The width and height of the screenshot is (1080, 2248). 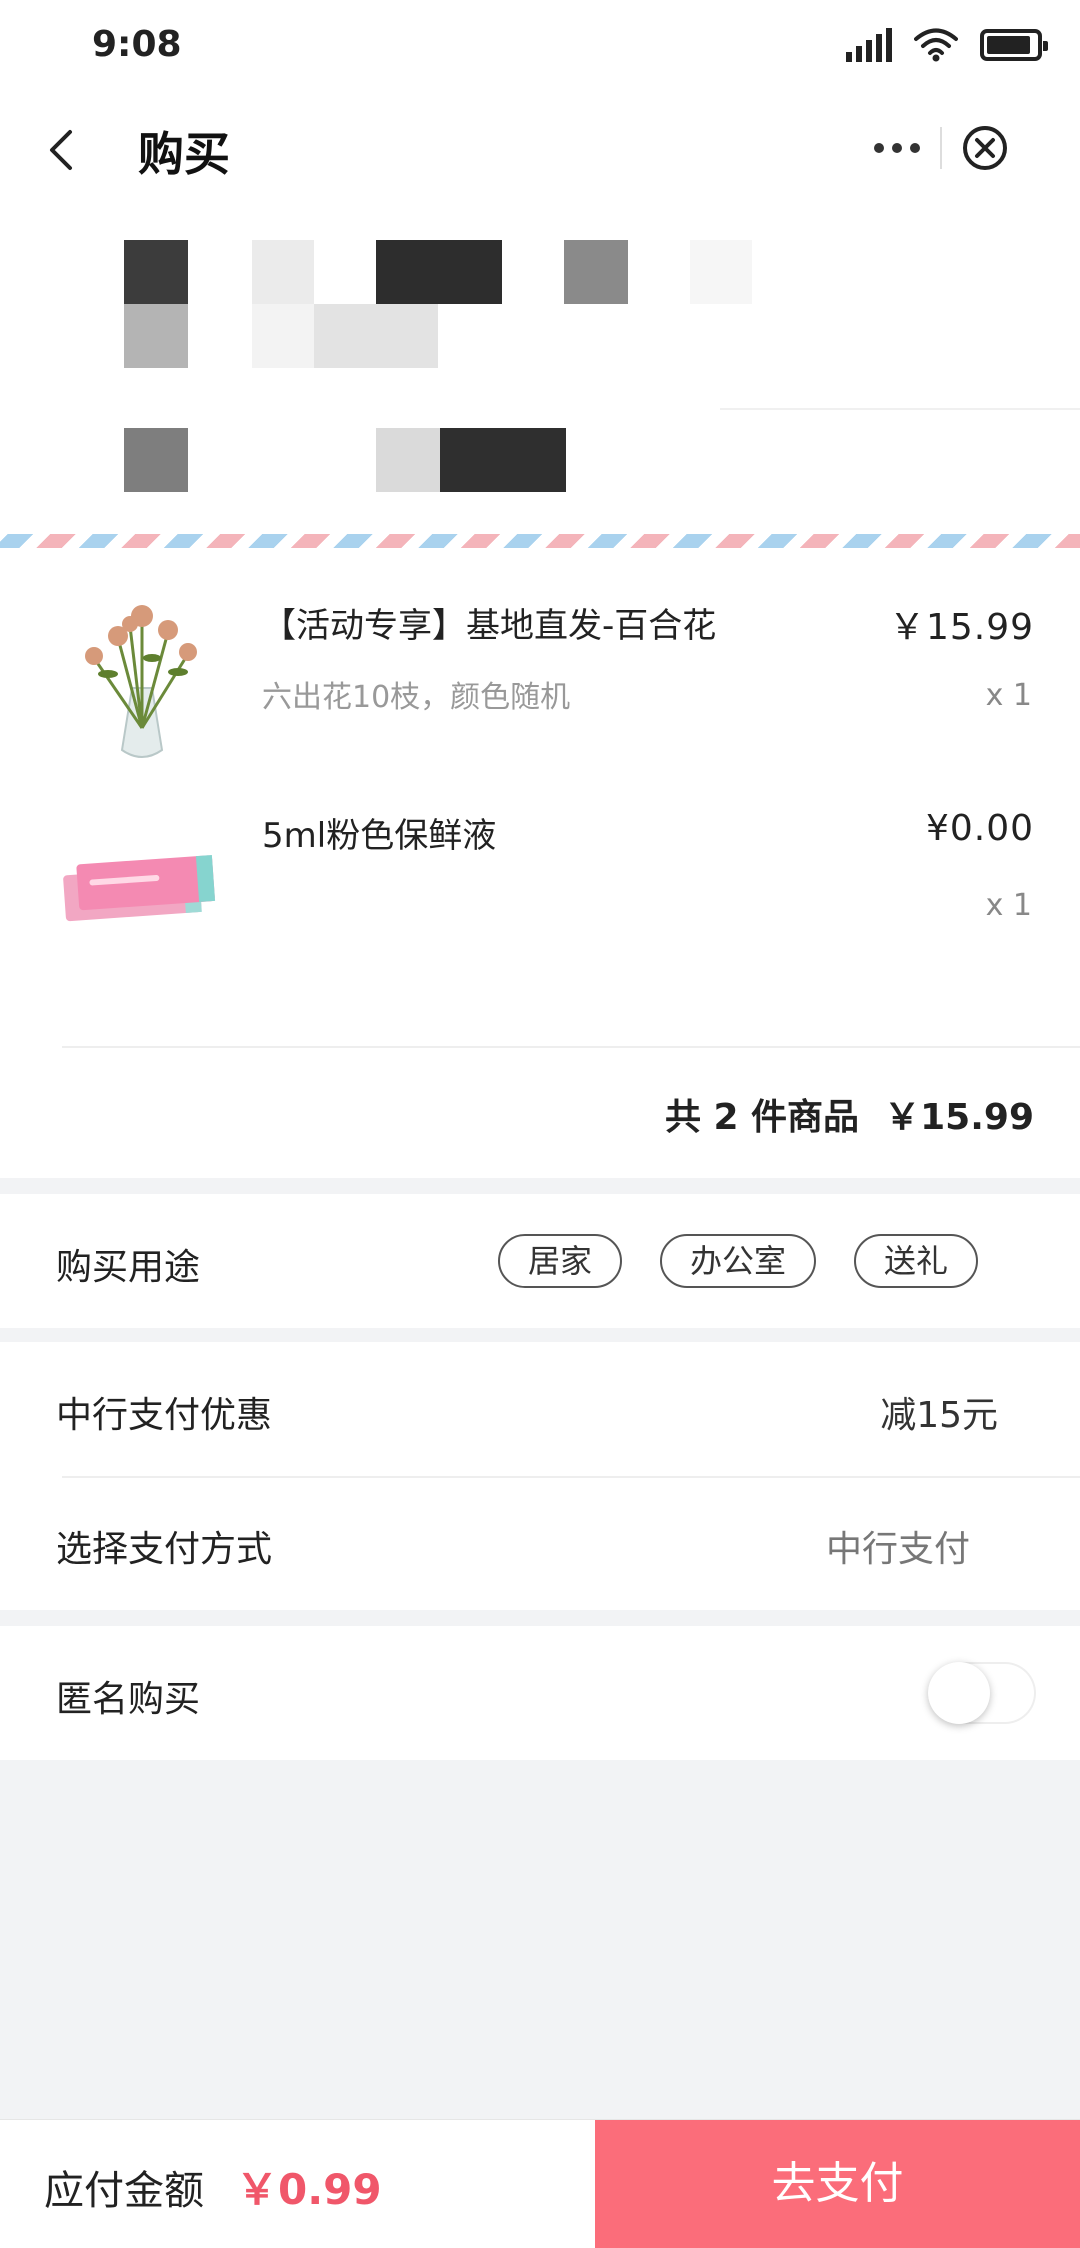 What do you see at coordinates (540, 1544) in the screenshot?
I see `payment-method-row: 选择支付方式 中行支付` at bounding box center [540, 1544].